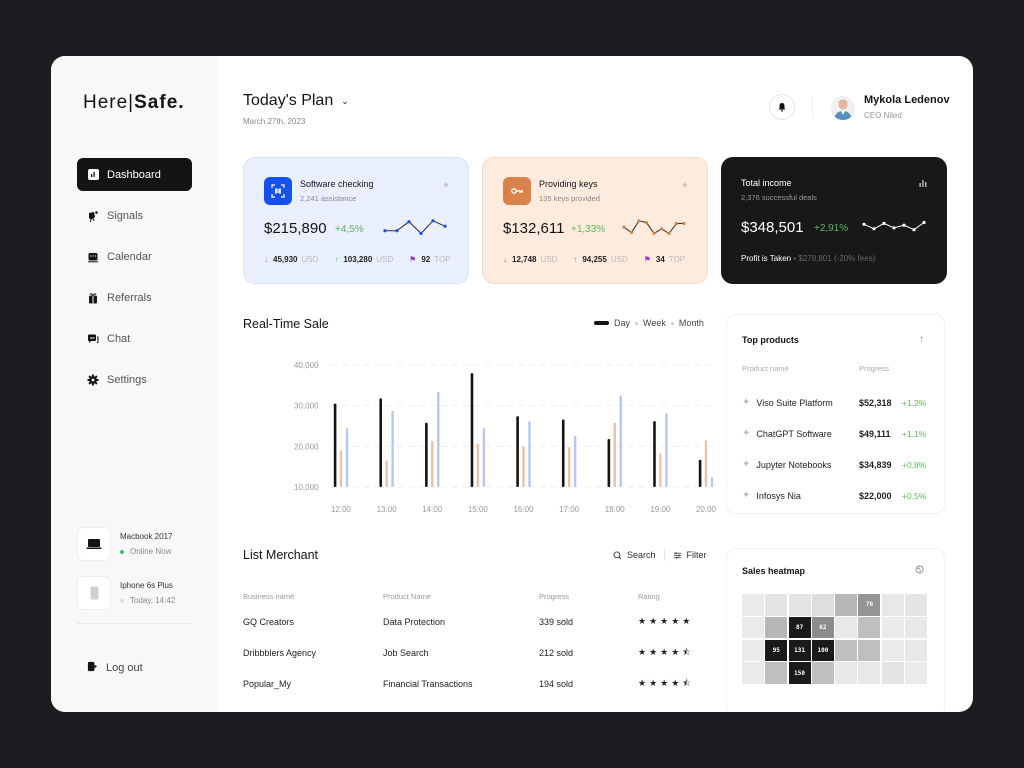 This screenshot has width=1024, height=768. I want to click on heatmap-cell: 87, so click(799, 627).